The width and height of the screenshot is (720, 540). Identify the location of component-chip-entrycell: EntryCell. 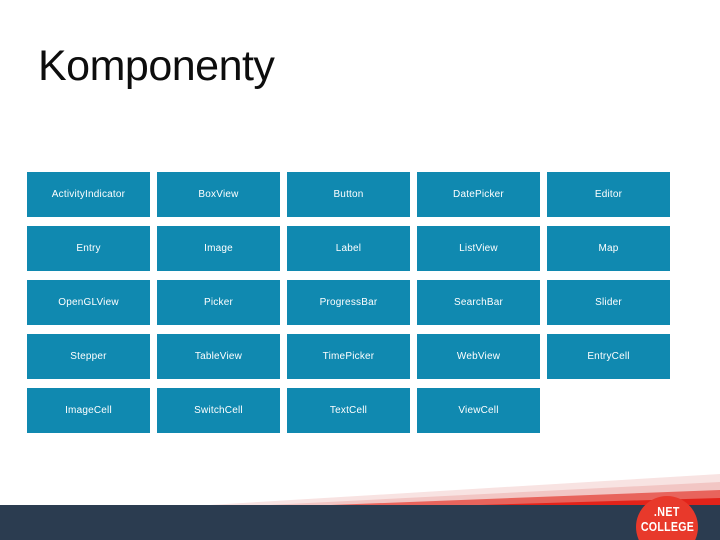
(608, 356).